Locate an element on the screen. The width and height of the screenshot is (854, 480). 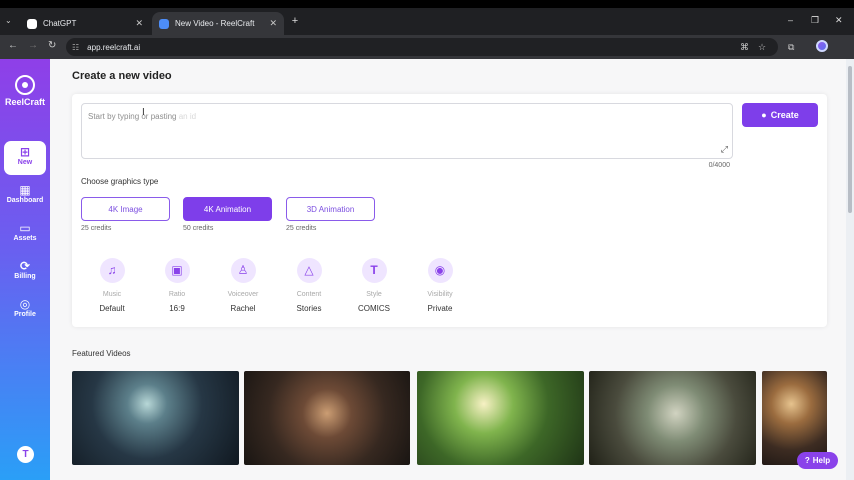
featured-videos-heading: Featured Videos is located at coordinates (101, 353).